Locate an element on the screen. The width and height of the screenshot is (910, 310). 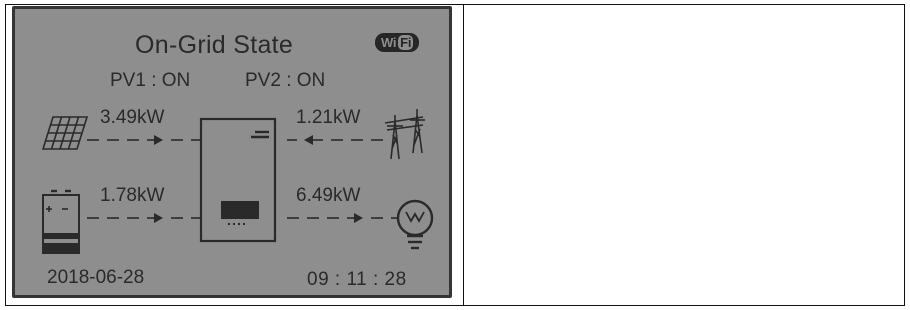
battery-flow-arrow is located at coordinates (143, 218).